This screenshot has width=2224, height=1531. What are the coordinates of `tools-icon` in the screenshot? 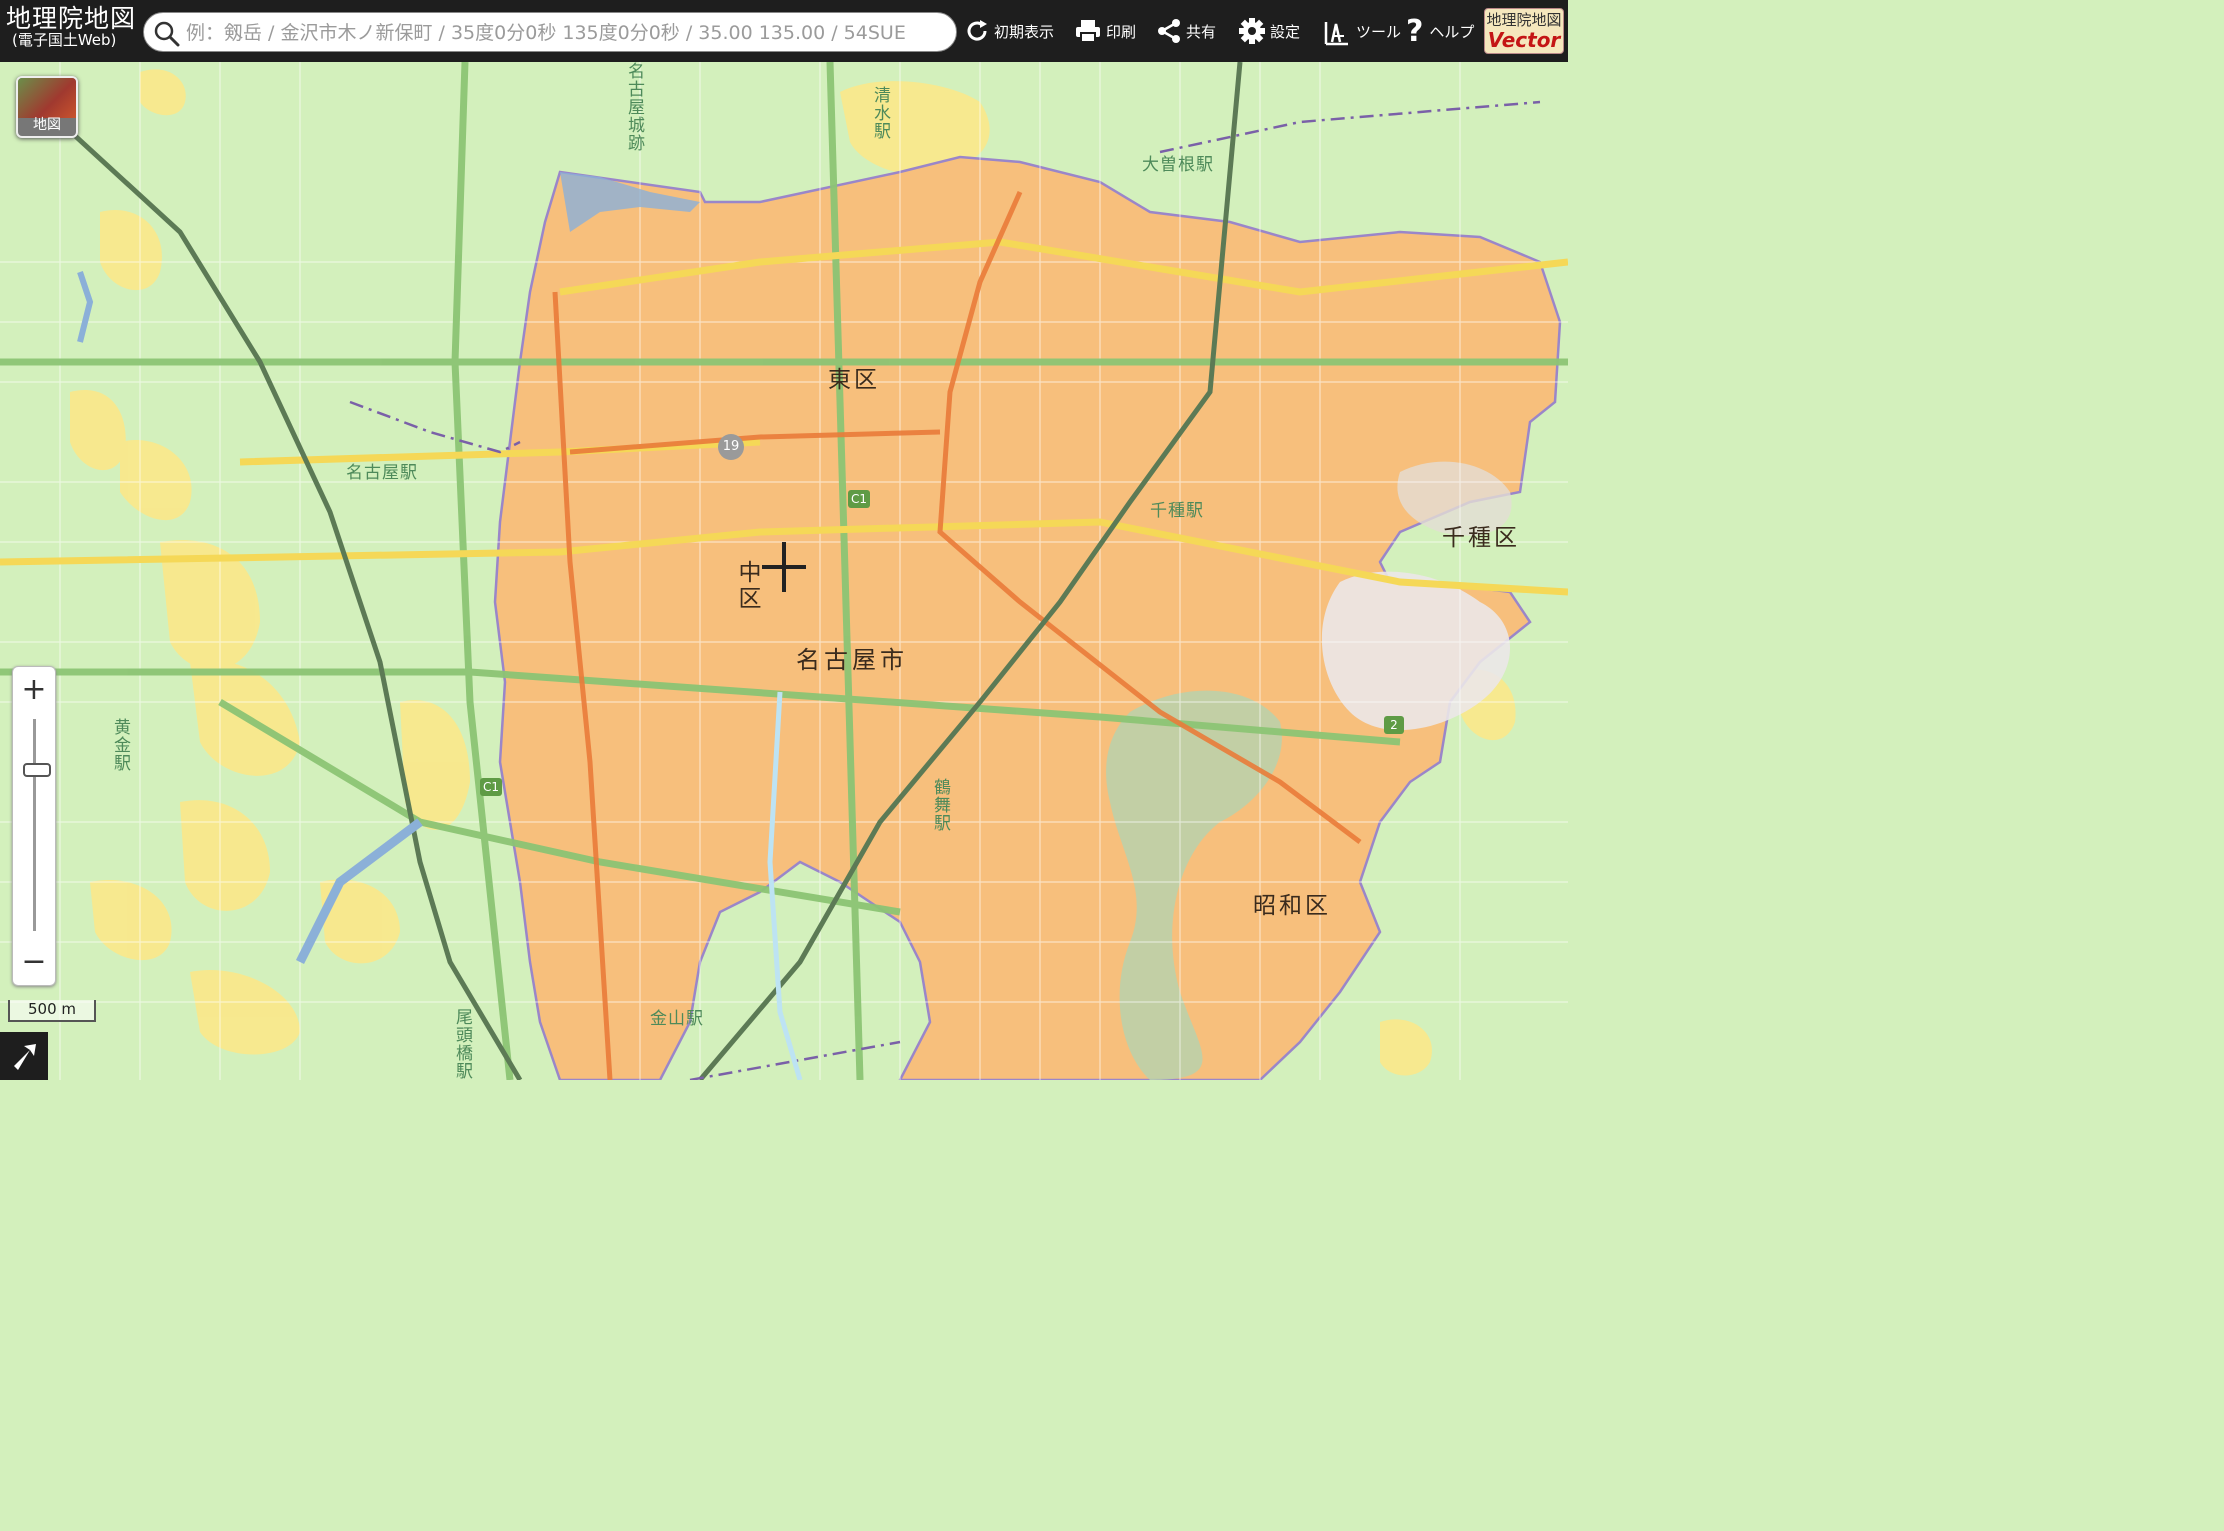 It's located at (1336, 34).